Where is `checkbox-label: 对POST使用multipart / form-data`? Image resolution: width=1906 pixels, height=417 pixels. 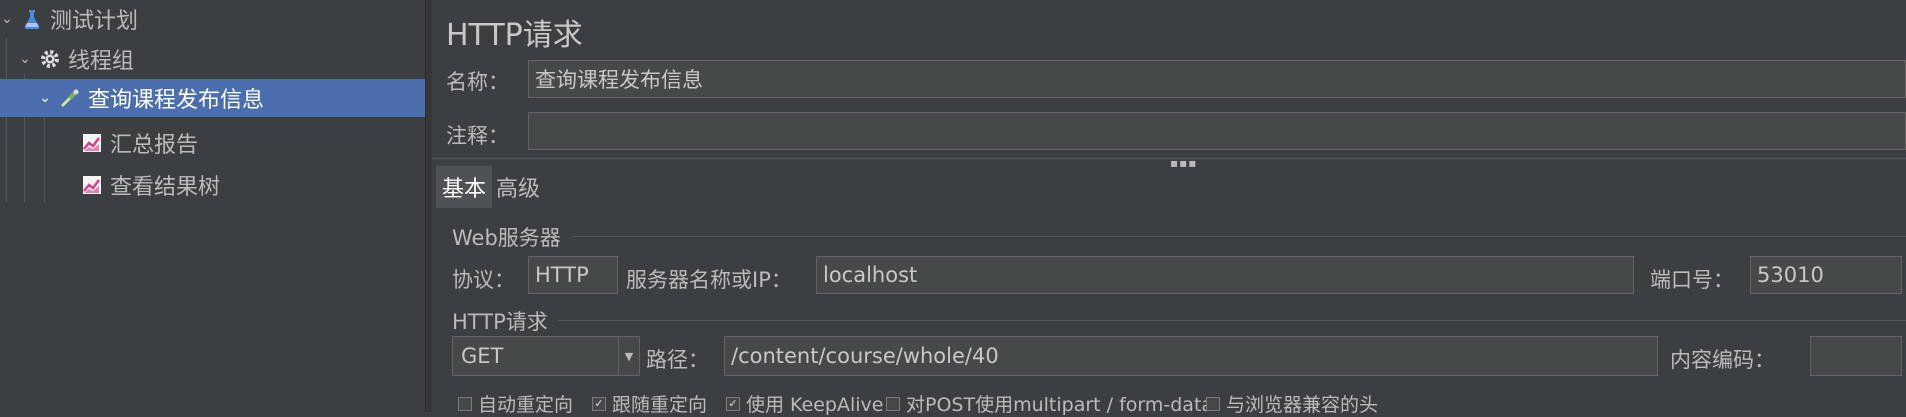 checkbox-label: 对POST使用multipart / form-data is located at coordinates (1060, 405).